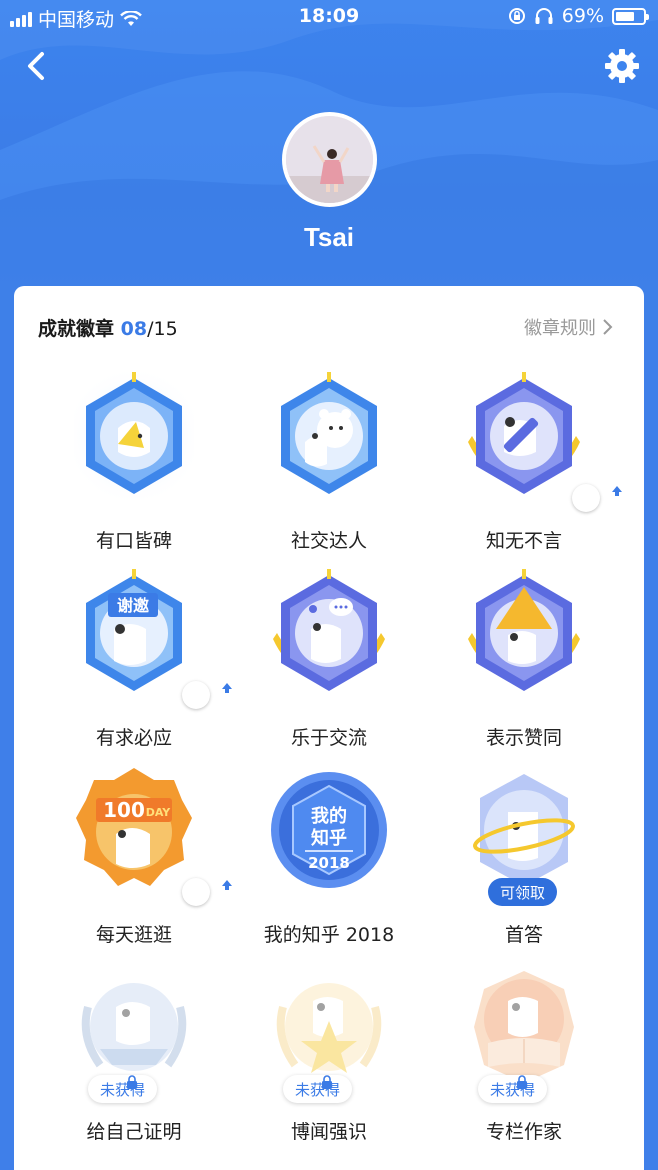 This screenshot has height=1170, width=658. I want to click on gear-icon, so click(622, 66).